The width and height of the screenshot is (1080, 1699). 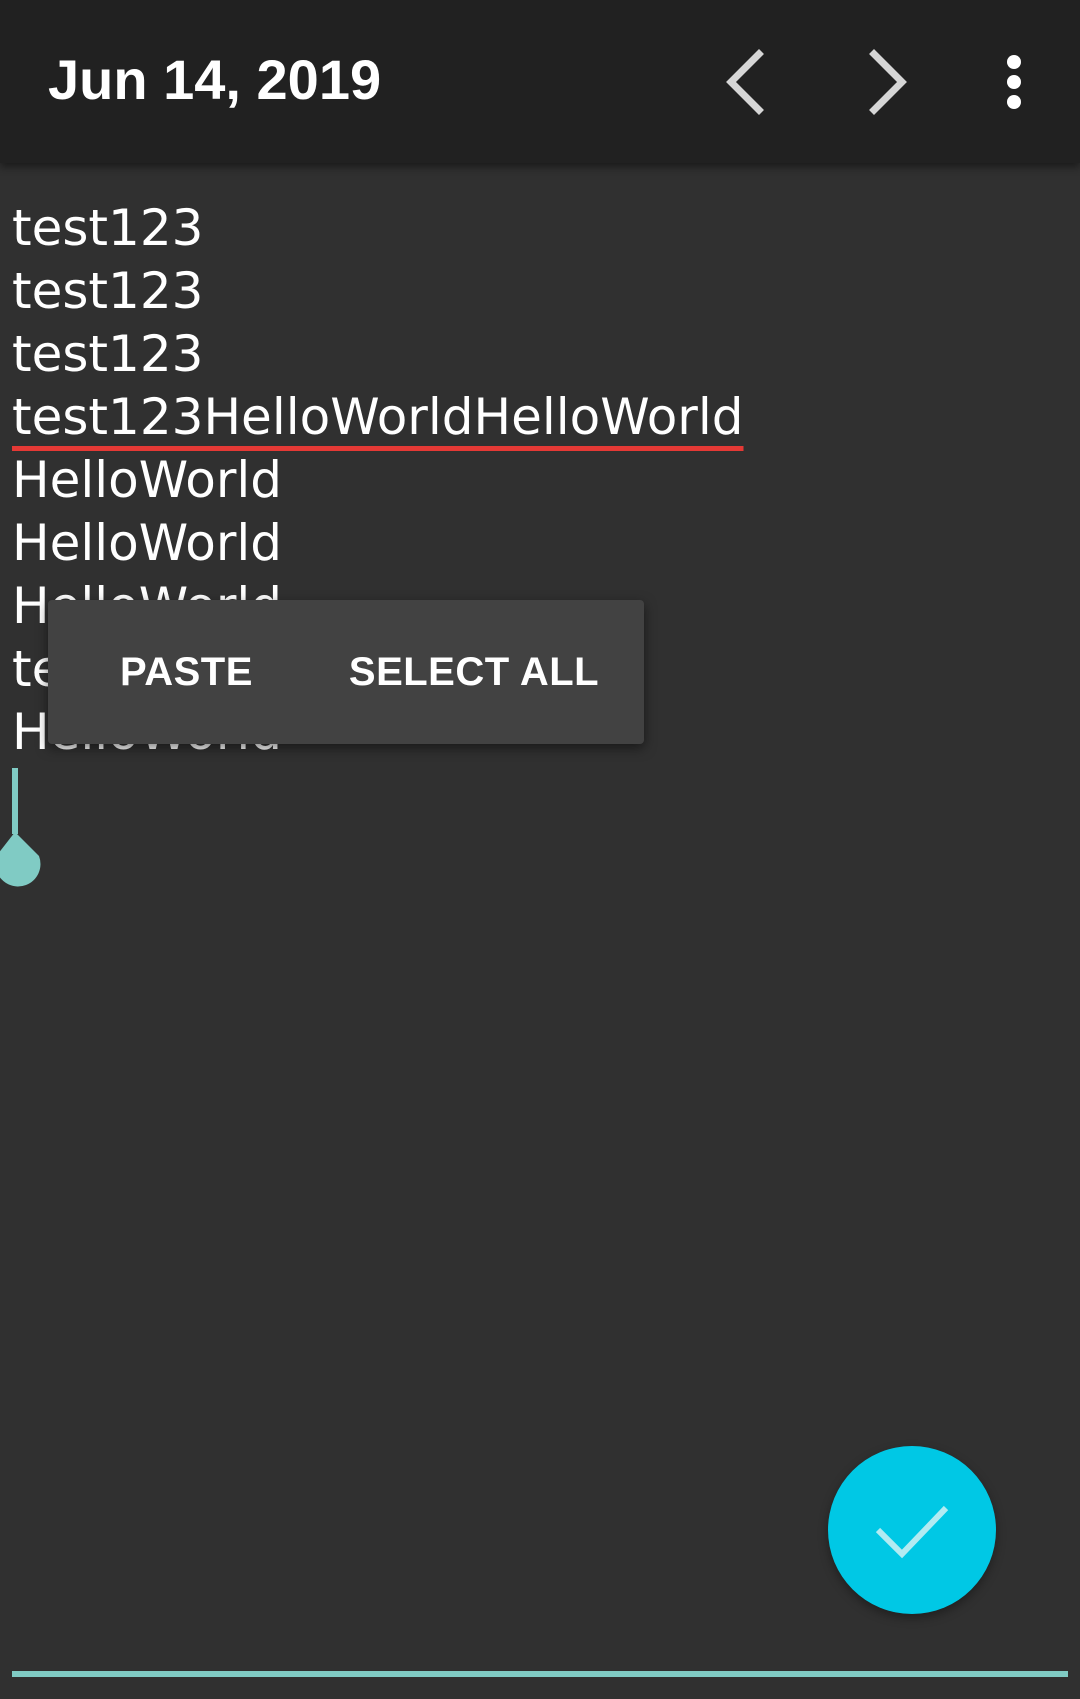 I want to click on more-vert-icon, so click(x=1014, y=82).